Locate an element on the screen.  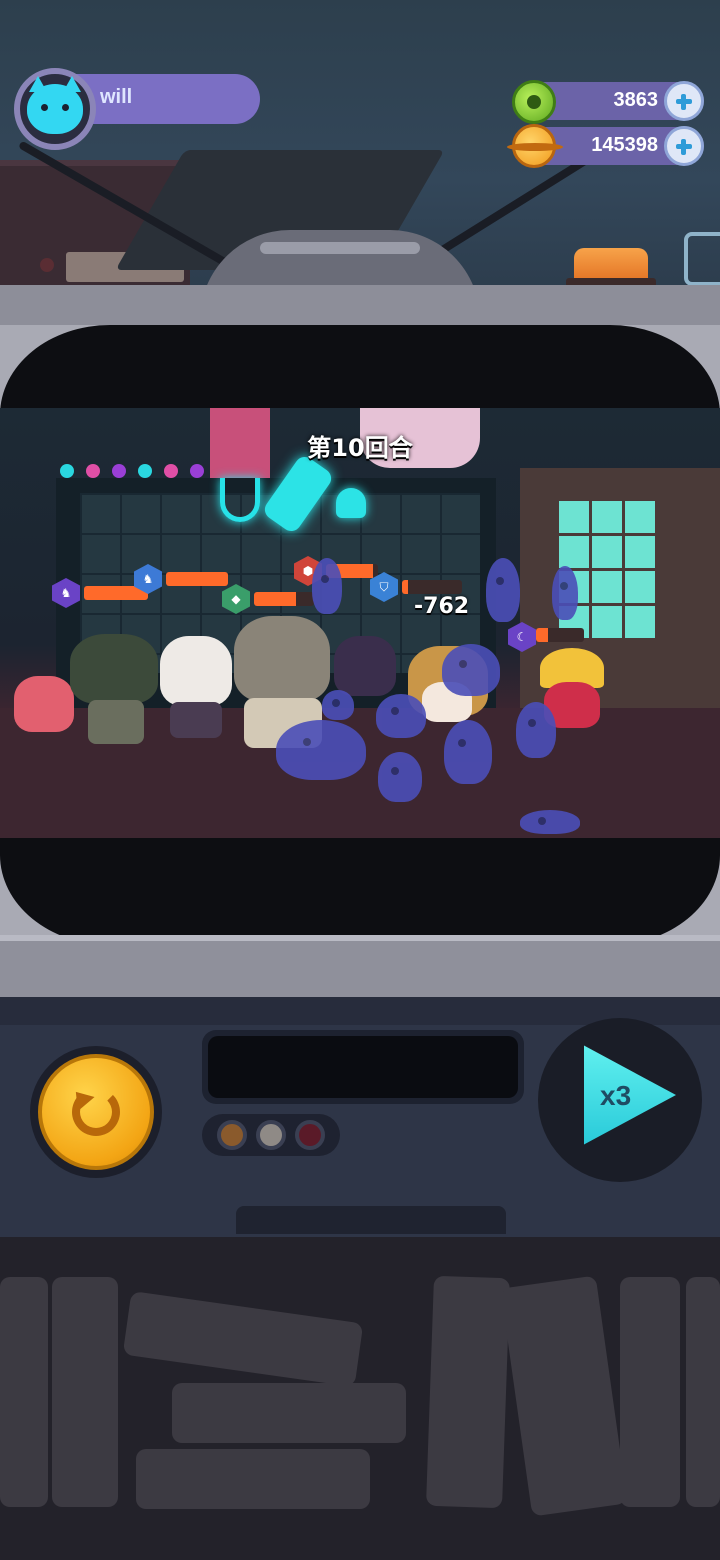
indicator-light-red is located at coordinates (310, 1135).